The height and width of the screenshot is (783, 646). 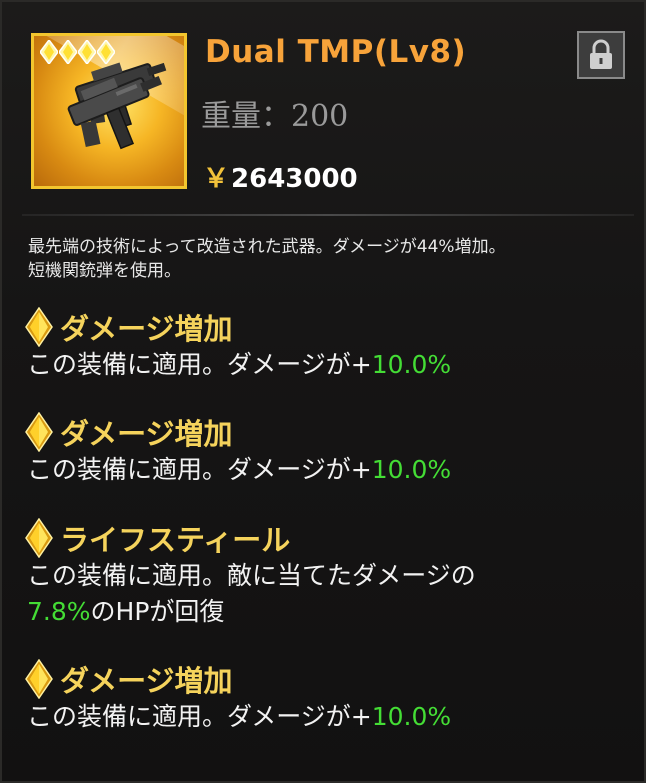 I want to click on dual-smg-icon, so click(x=117, y=106).